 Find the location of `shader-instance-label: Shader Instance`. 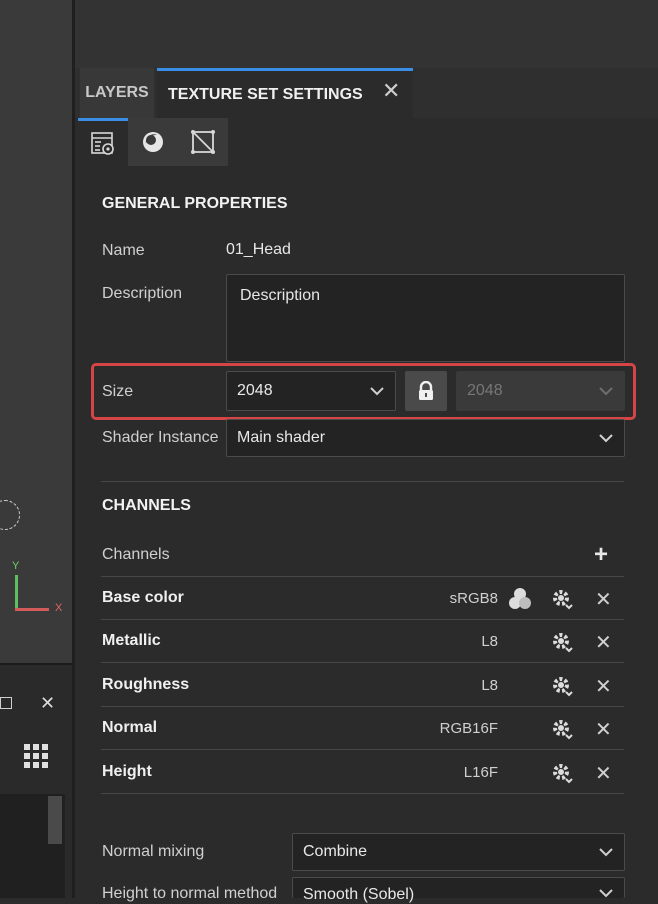

shader-instance-label: Shader Instance is located at coordinates (160, 437).